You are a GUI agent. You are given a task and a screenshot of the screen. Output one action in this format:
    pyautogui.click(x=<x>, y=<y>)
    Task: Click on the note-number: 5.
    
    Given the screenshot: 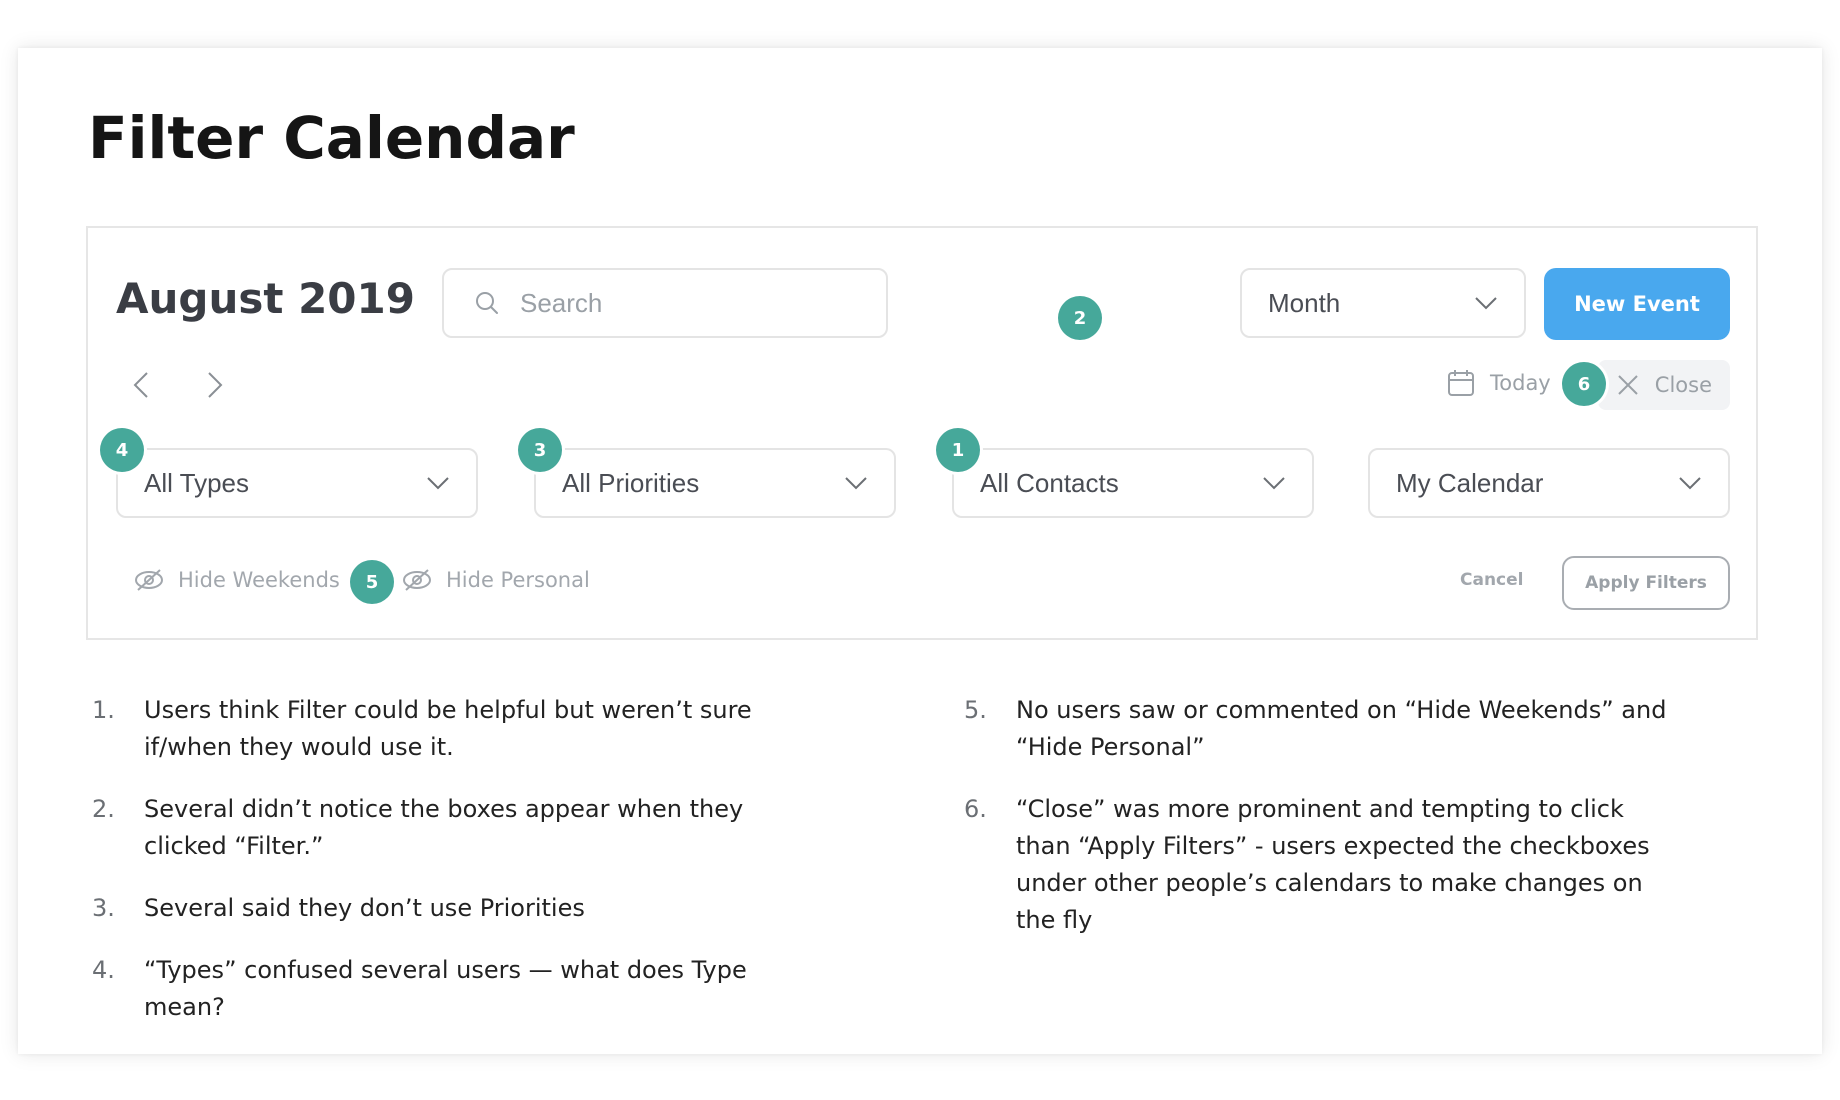 What is the action you would take?
    pyautogui.click(x=975, y=710)
    